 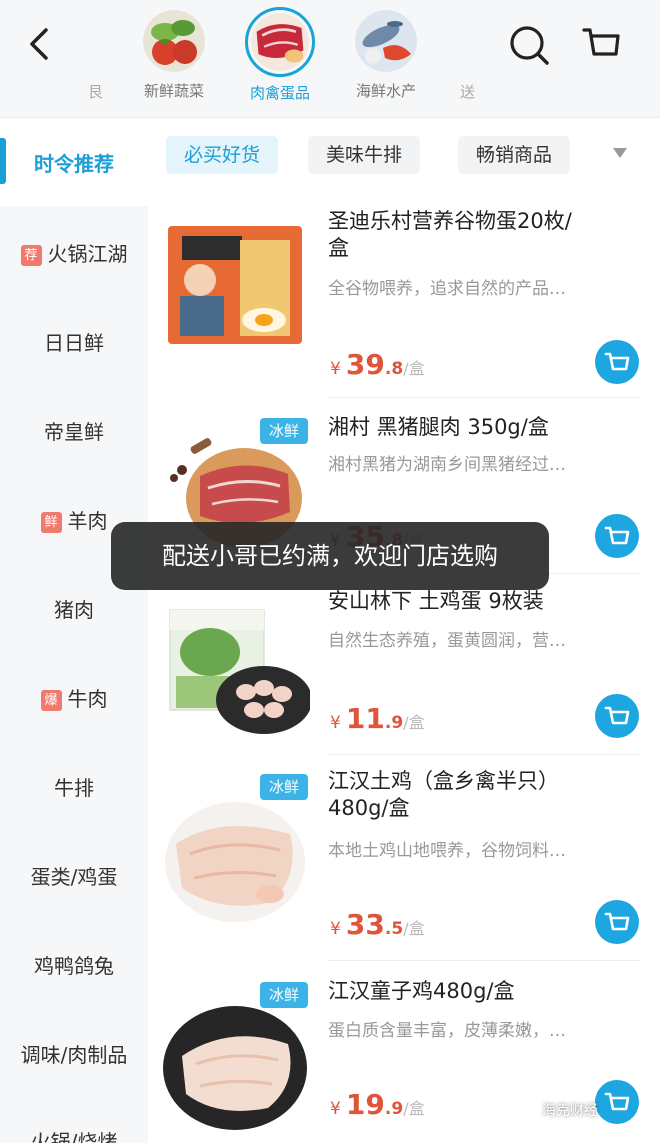 I want to click on category-meat: 肉禽蛋品, so click(x=280, y=55).